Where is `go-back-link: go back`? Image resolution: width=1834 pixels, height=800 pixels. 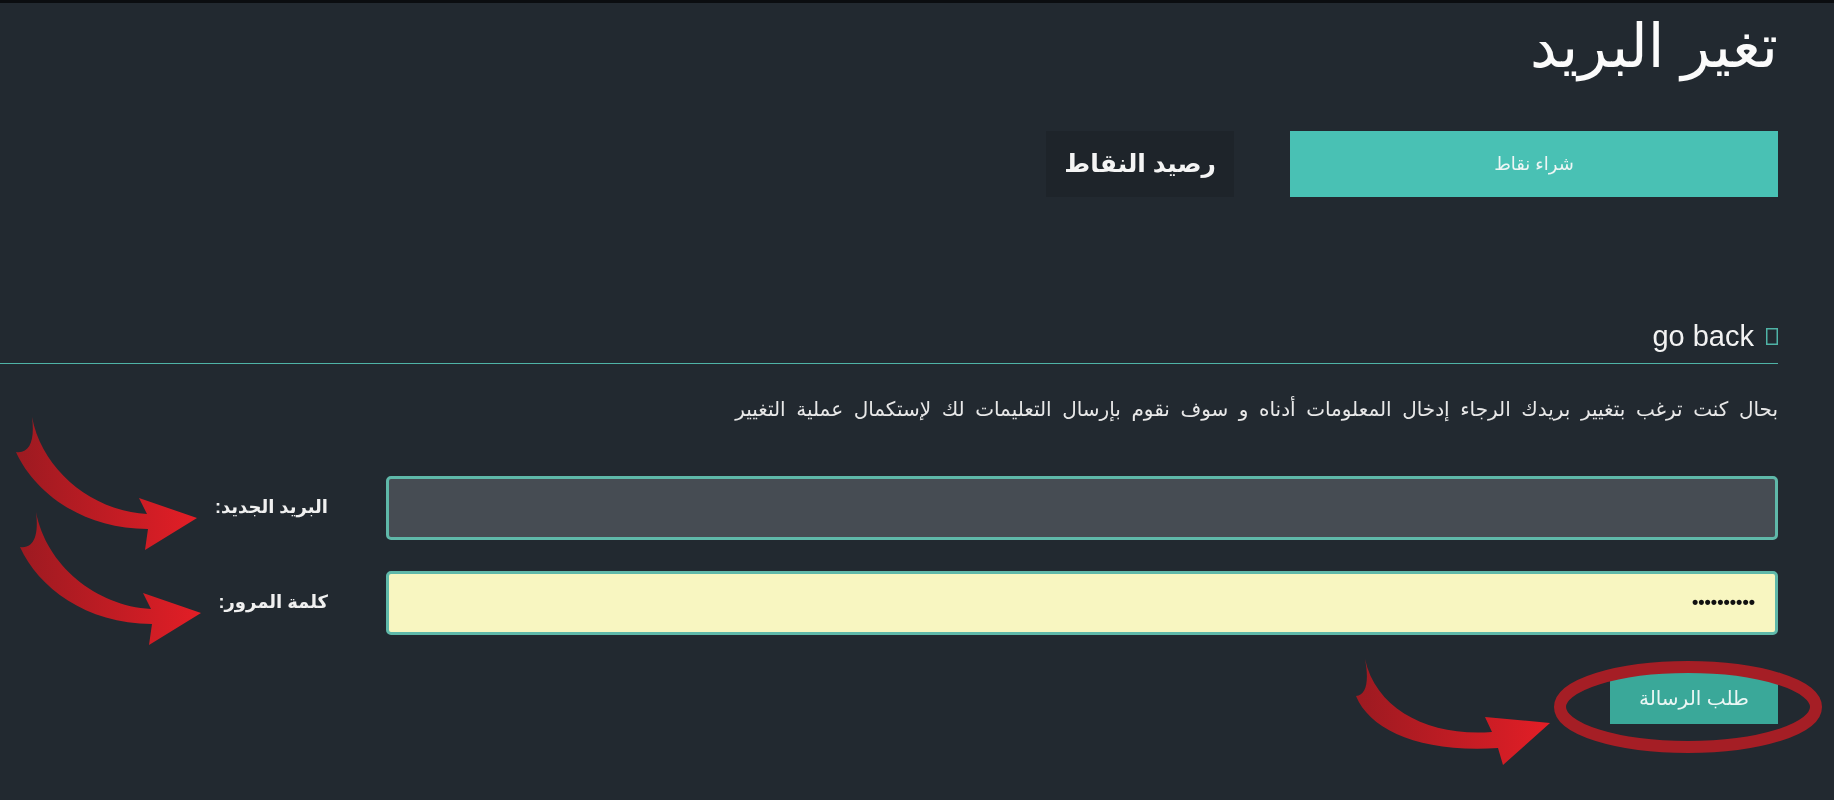
go-back-link: go back is located at coordinates (1715, 337).